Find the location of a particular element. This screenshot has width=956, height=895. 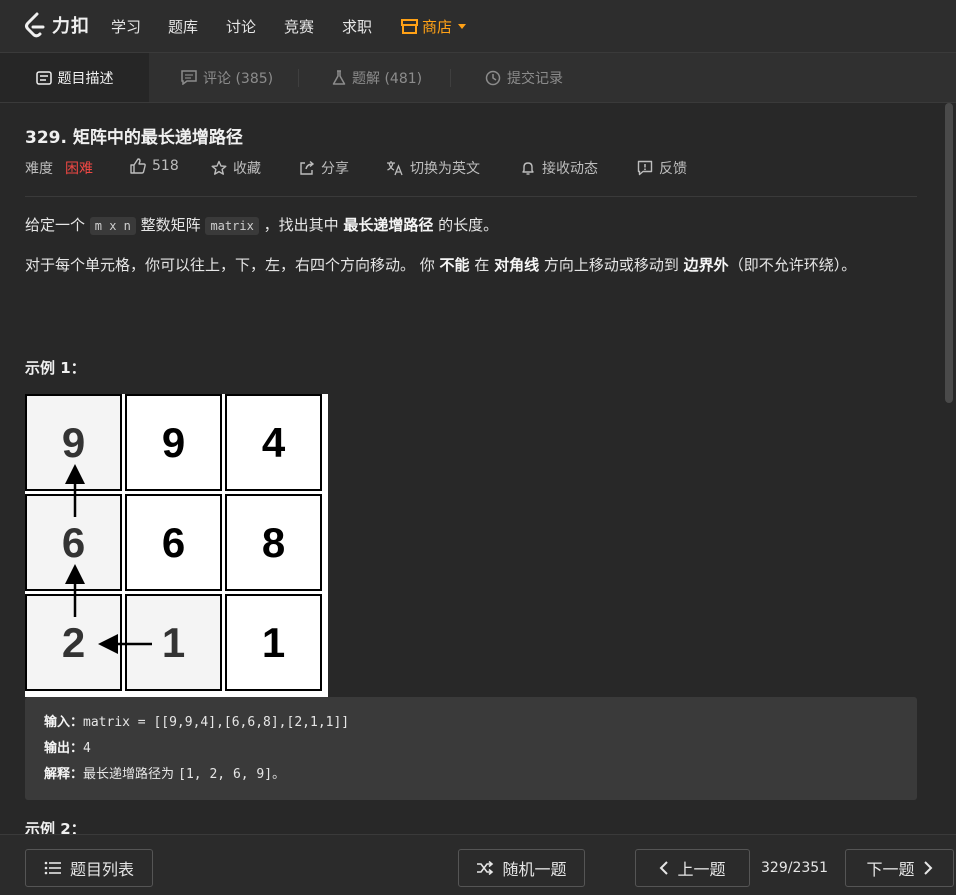

star-icon is located at coordinates (219, 167).